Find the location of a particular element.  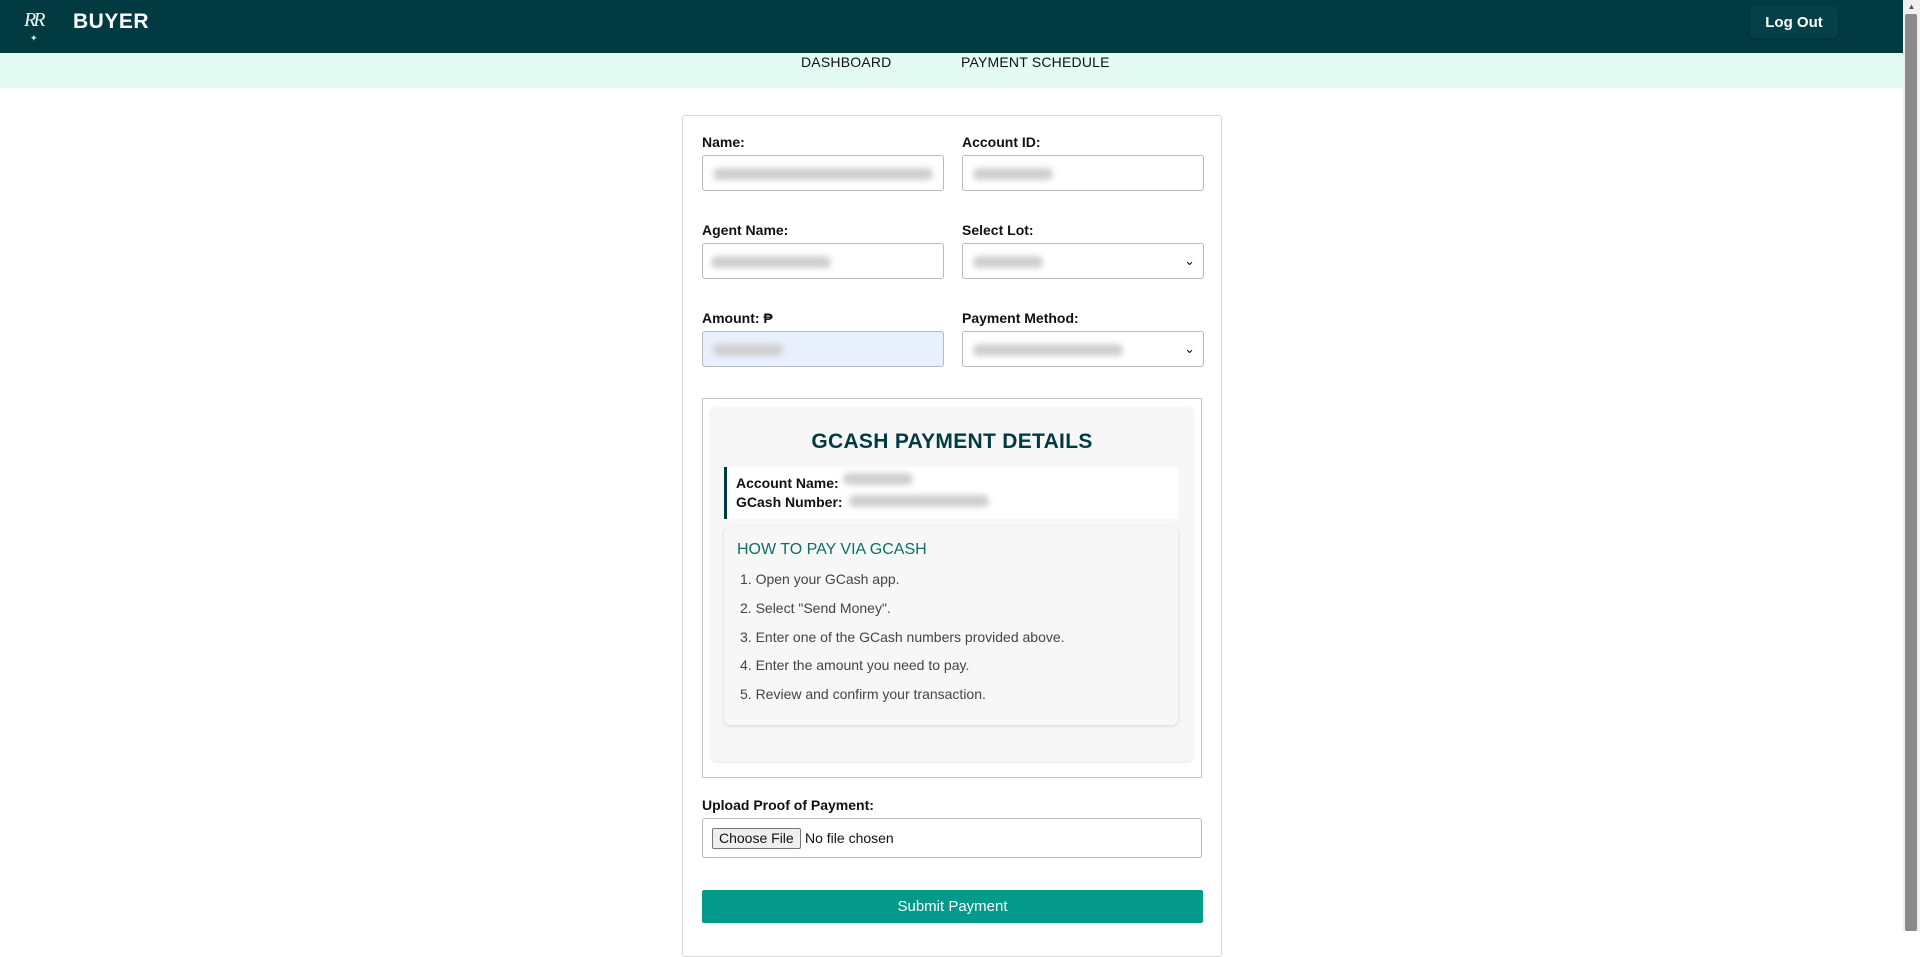

name-field is located at coordinates (823, 173).